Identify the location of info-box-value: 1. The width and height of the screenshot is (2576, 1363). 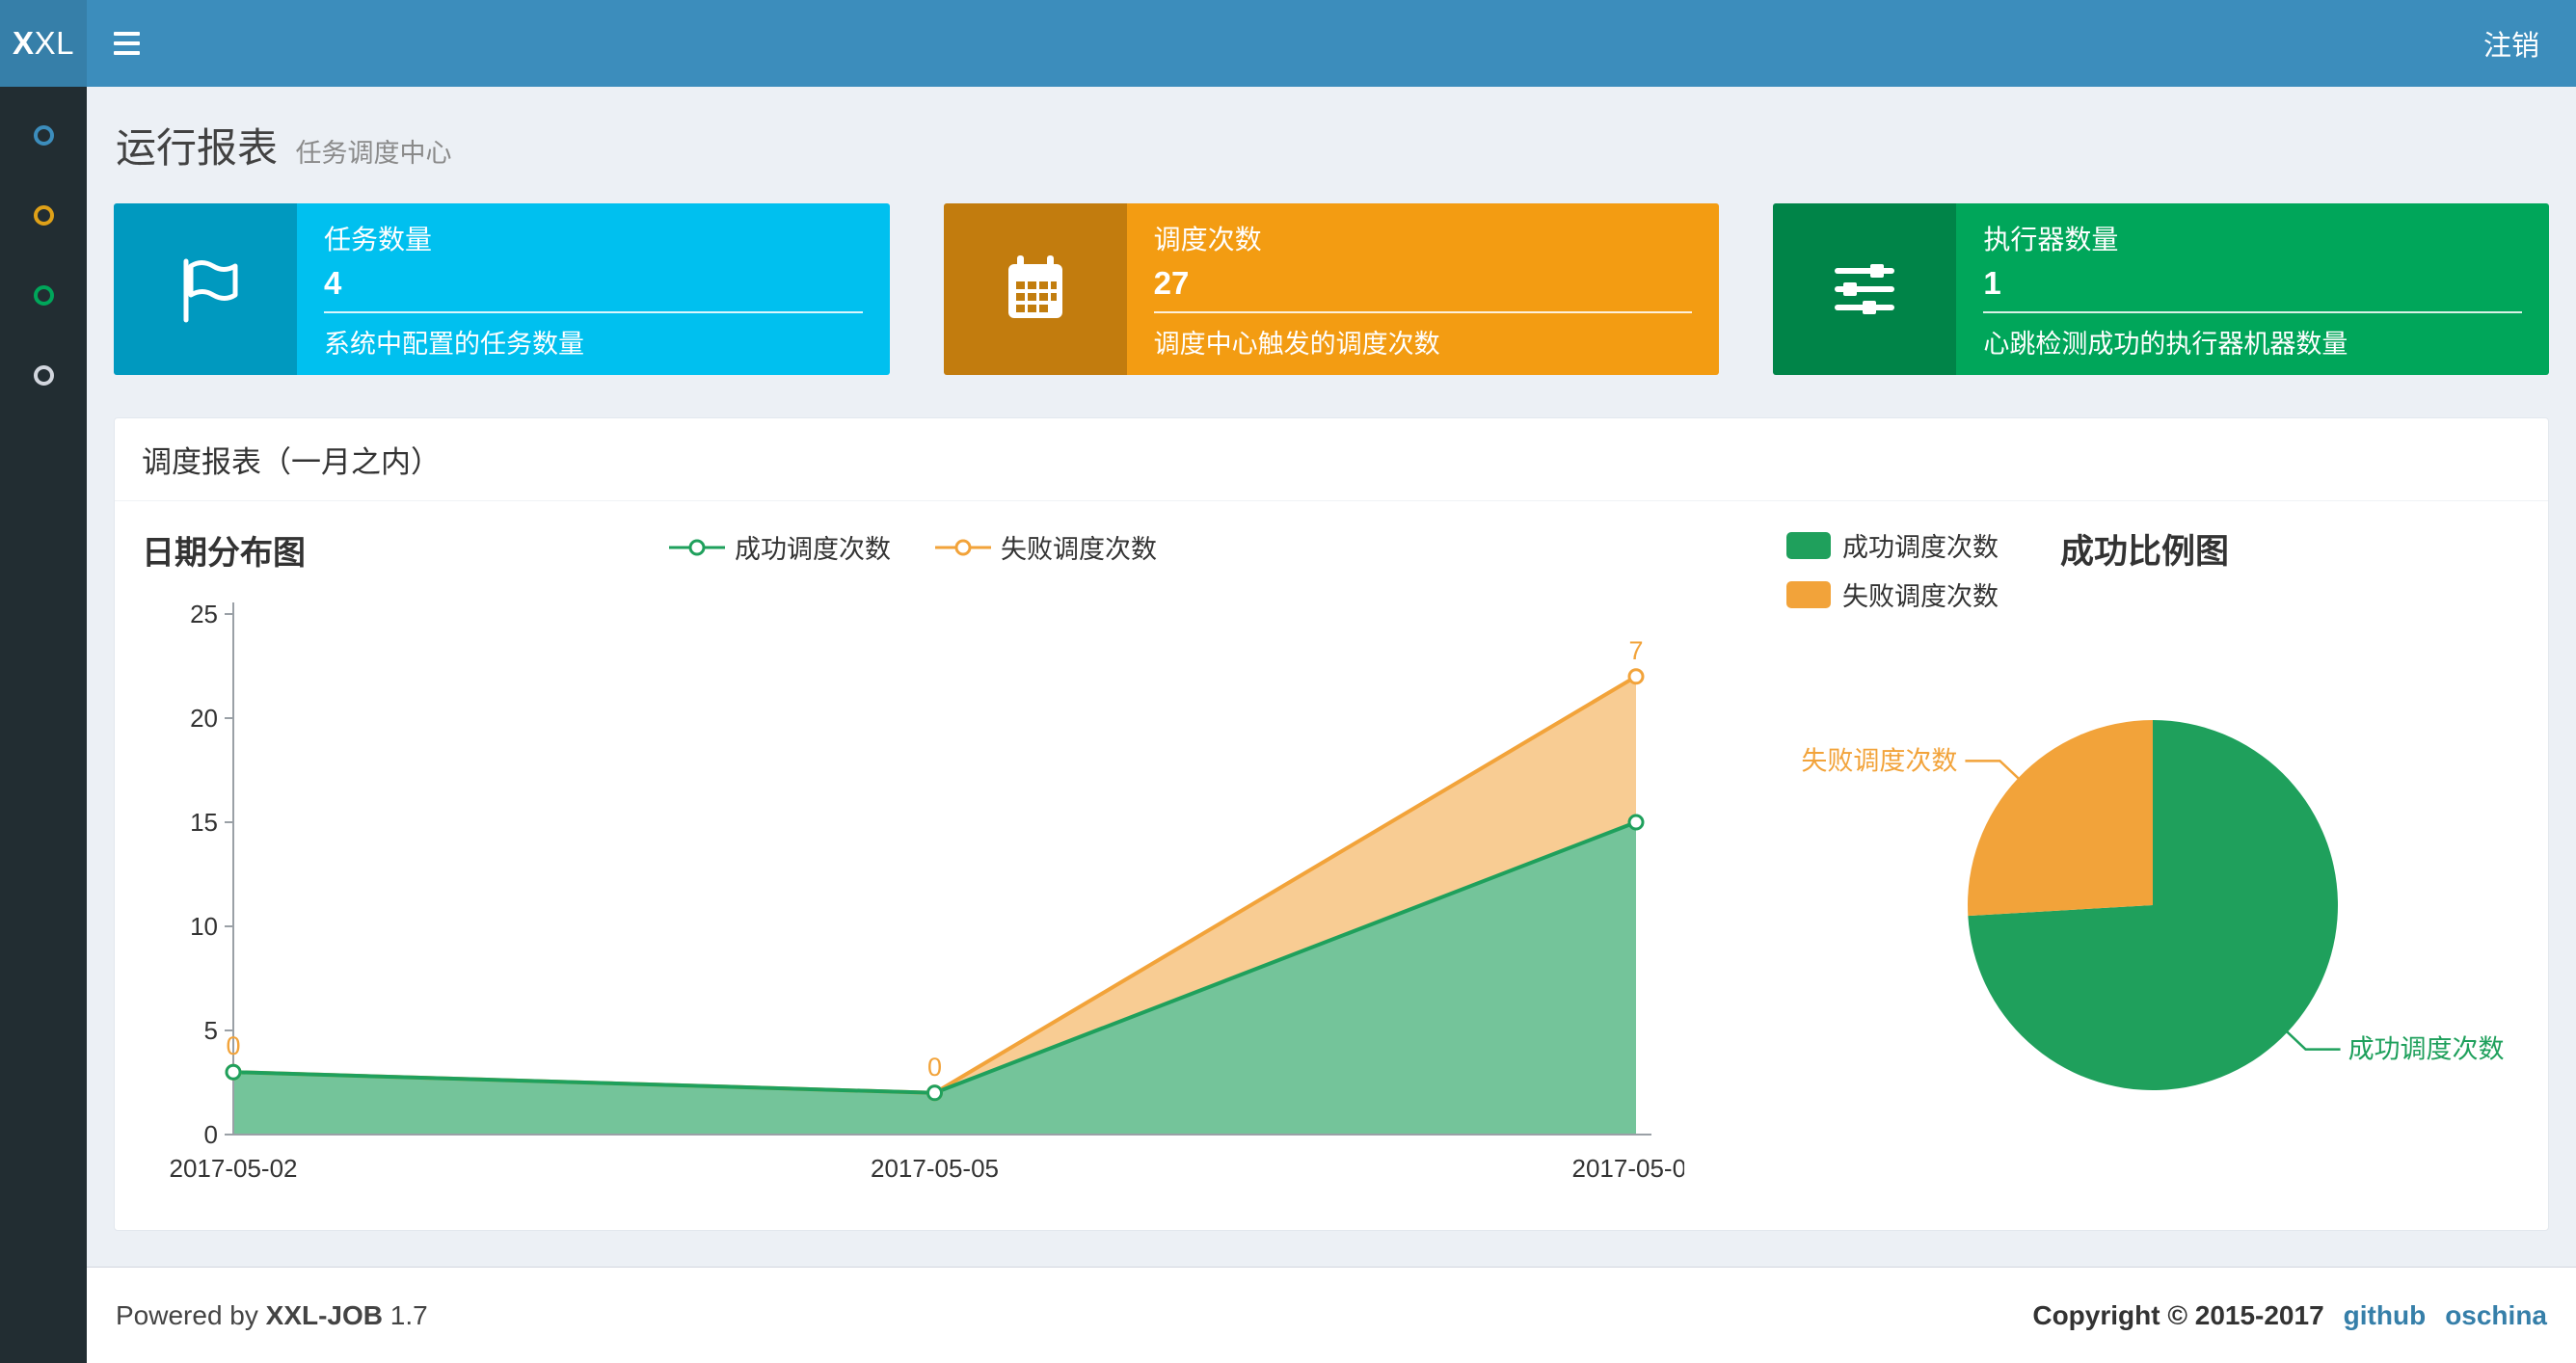
(1992, 283).